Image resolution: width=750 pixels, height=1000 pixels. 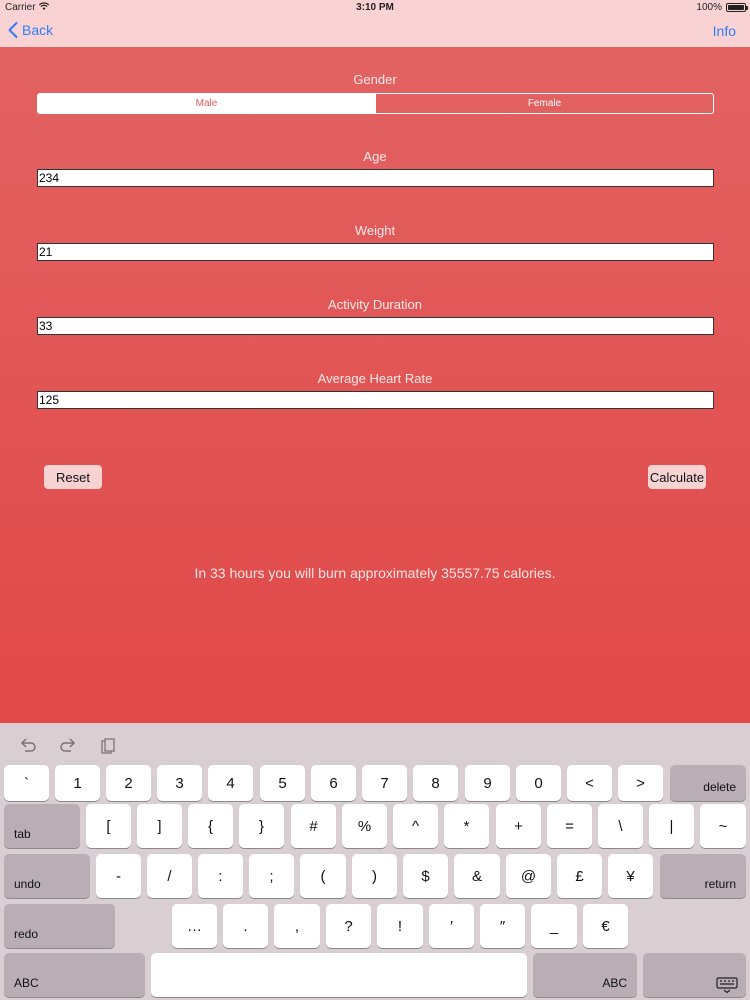 What do you see at coordinates (640, 783) in the screenshot?
I see `key-greater-than: >` at bounding box center [640, 783].